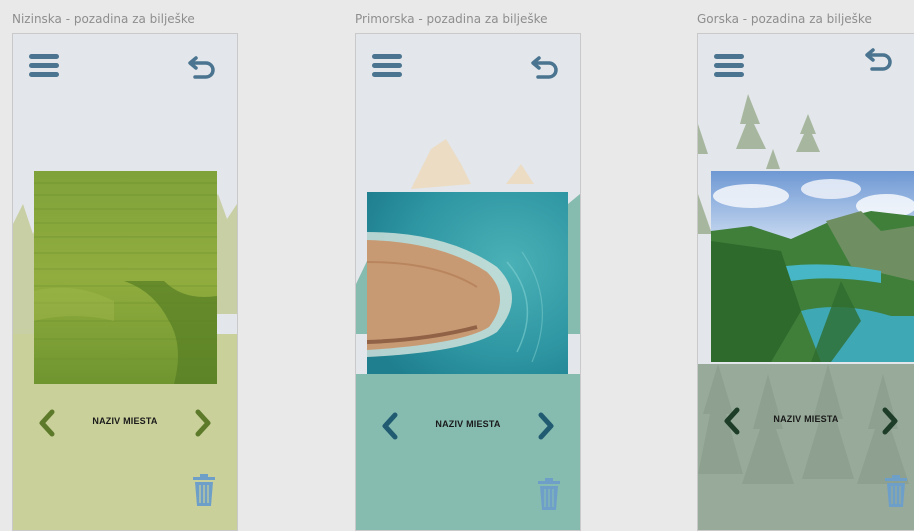 The image size is (914, 531). Describe the element at coordinates (451, 19) in the screenshot. I see `frame-title-primorska: Primorska - pozadina za bilješke` at that location.